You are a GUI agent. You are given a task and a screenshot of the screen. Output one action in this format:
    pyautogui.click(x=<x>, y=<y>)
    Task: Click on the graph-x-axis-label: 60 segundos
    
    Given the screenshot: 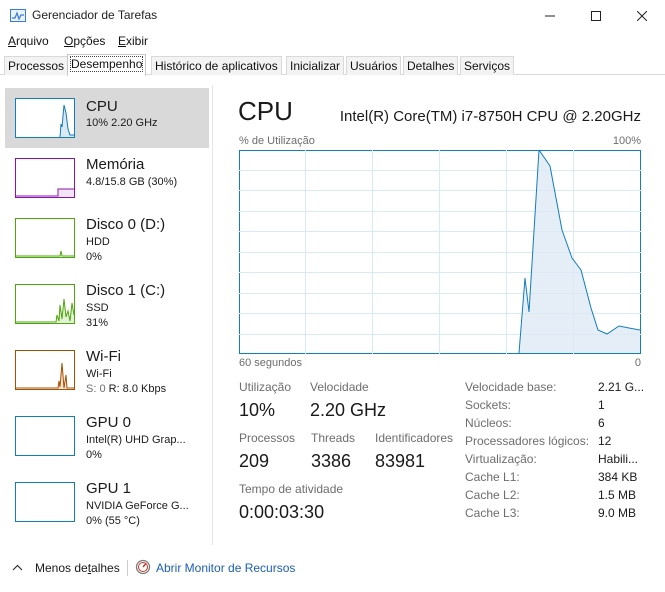 What is the action you would take?
    pyautogui.click(x=270, y=363)
    